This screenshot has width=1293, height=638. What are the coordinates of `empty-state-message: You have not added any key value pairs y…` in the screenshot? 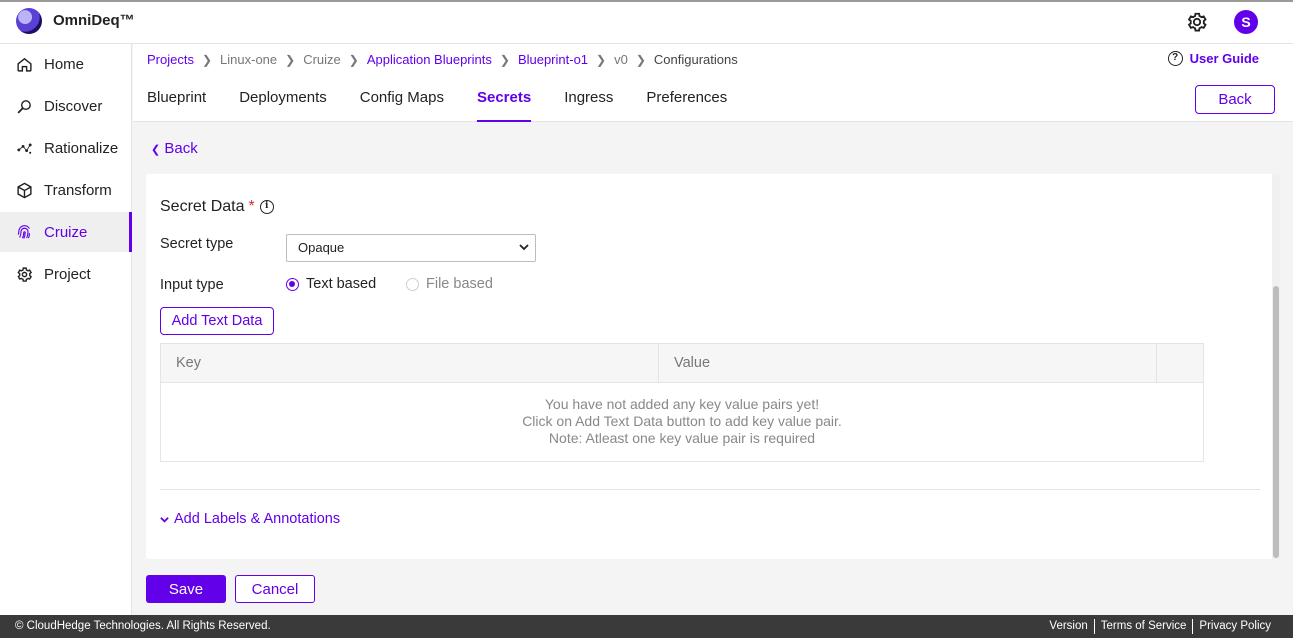 It's located at (682, 421).